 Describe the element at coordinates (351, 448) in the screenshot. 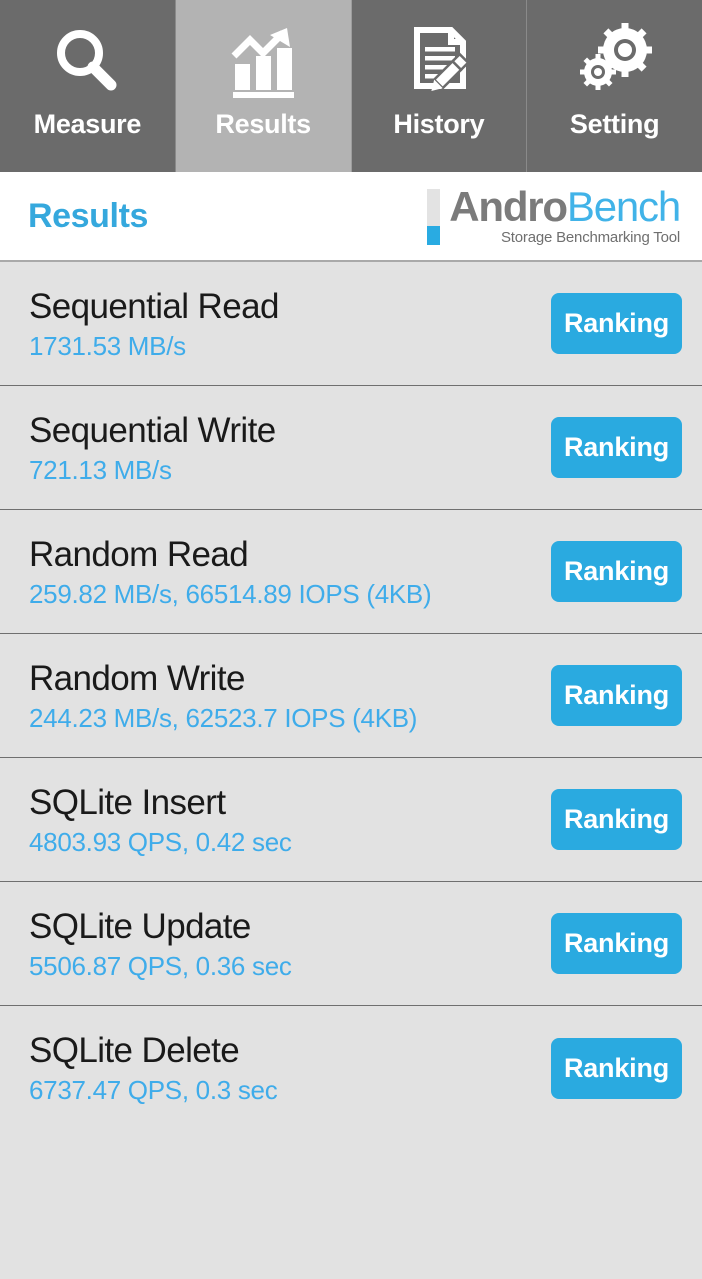

I see `table-row: Sequential Write 721.13 MB/s Ranking` at that location.